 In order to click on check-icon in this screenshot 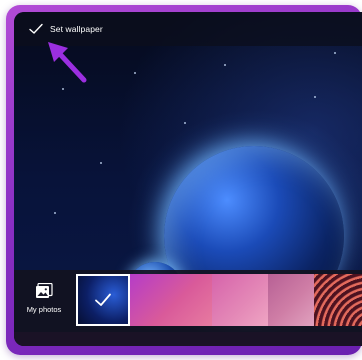, I will do `click(36, 28)`.